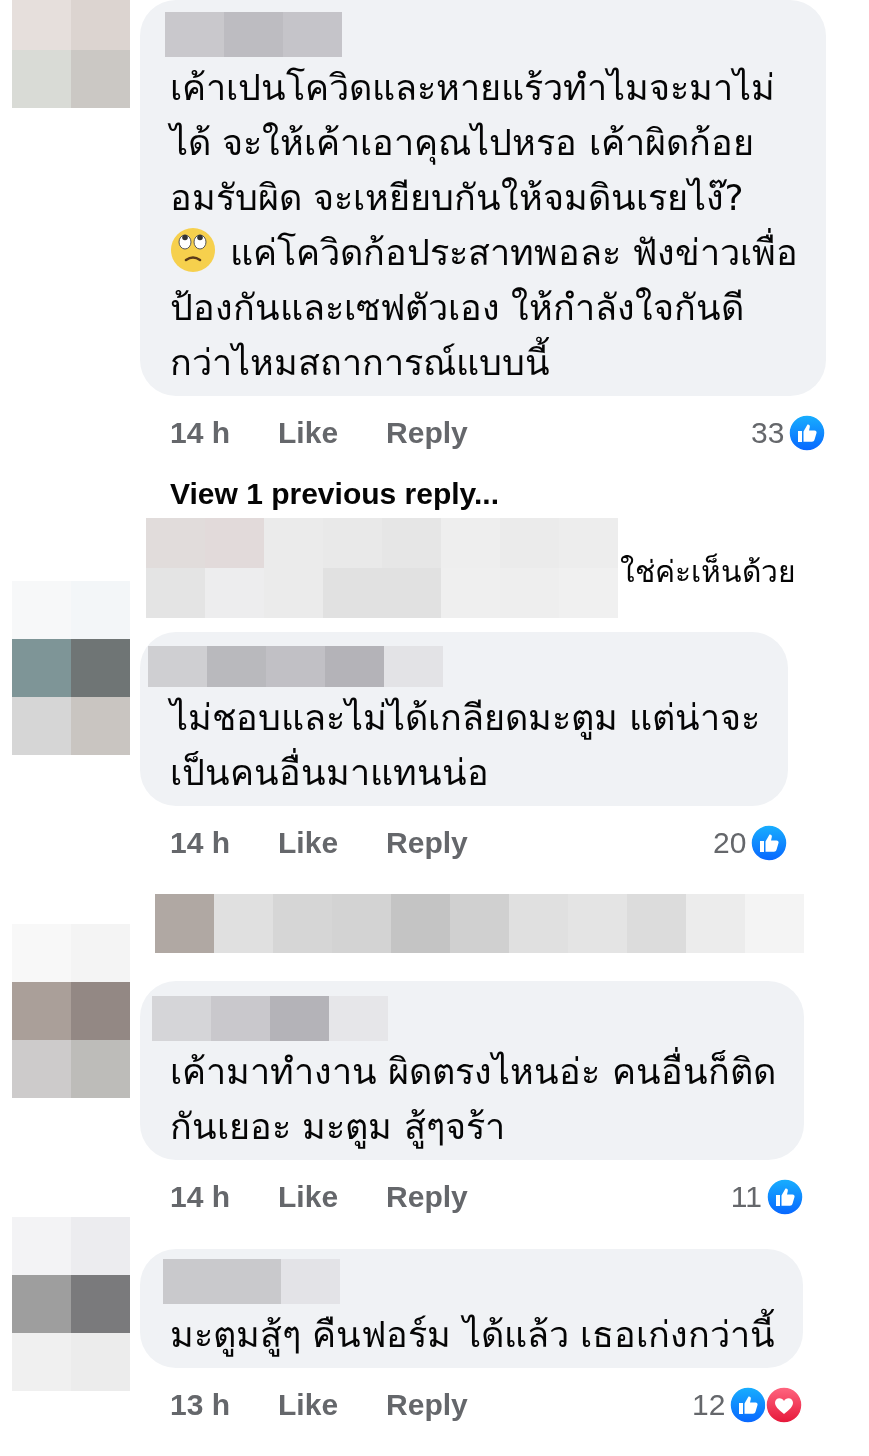 This screenshot has width=869, height=1456. I want to click on reaction-count: 33, so click(768, 433).